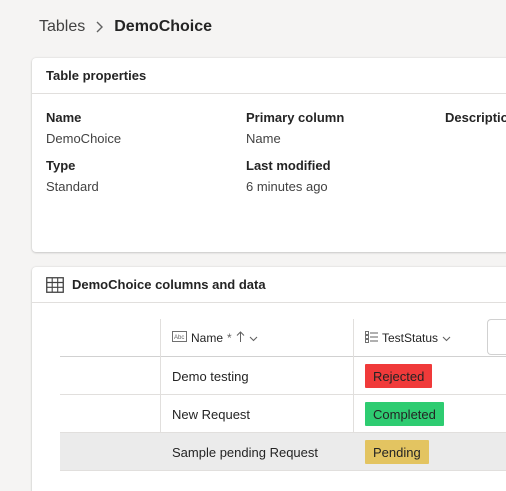 The image size is (506, 491). I want to click on prop-name-label: Name, so click(64, 117).